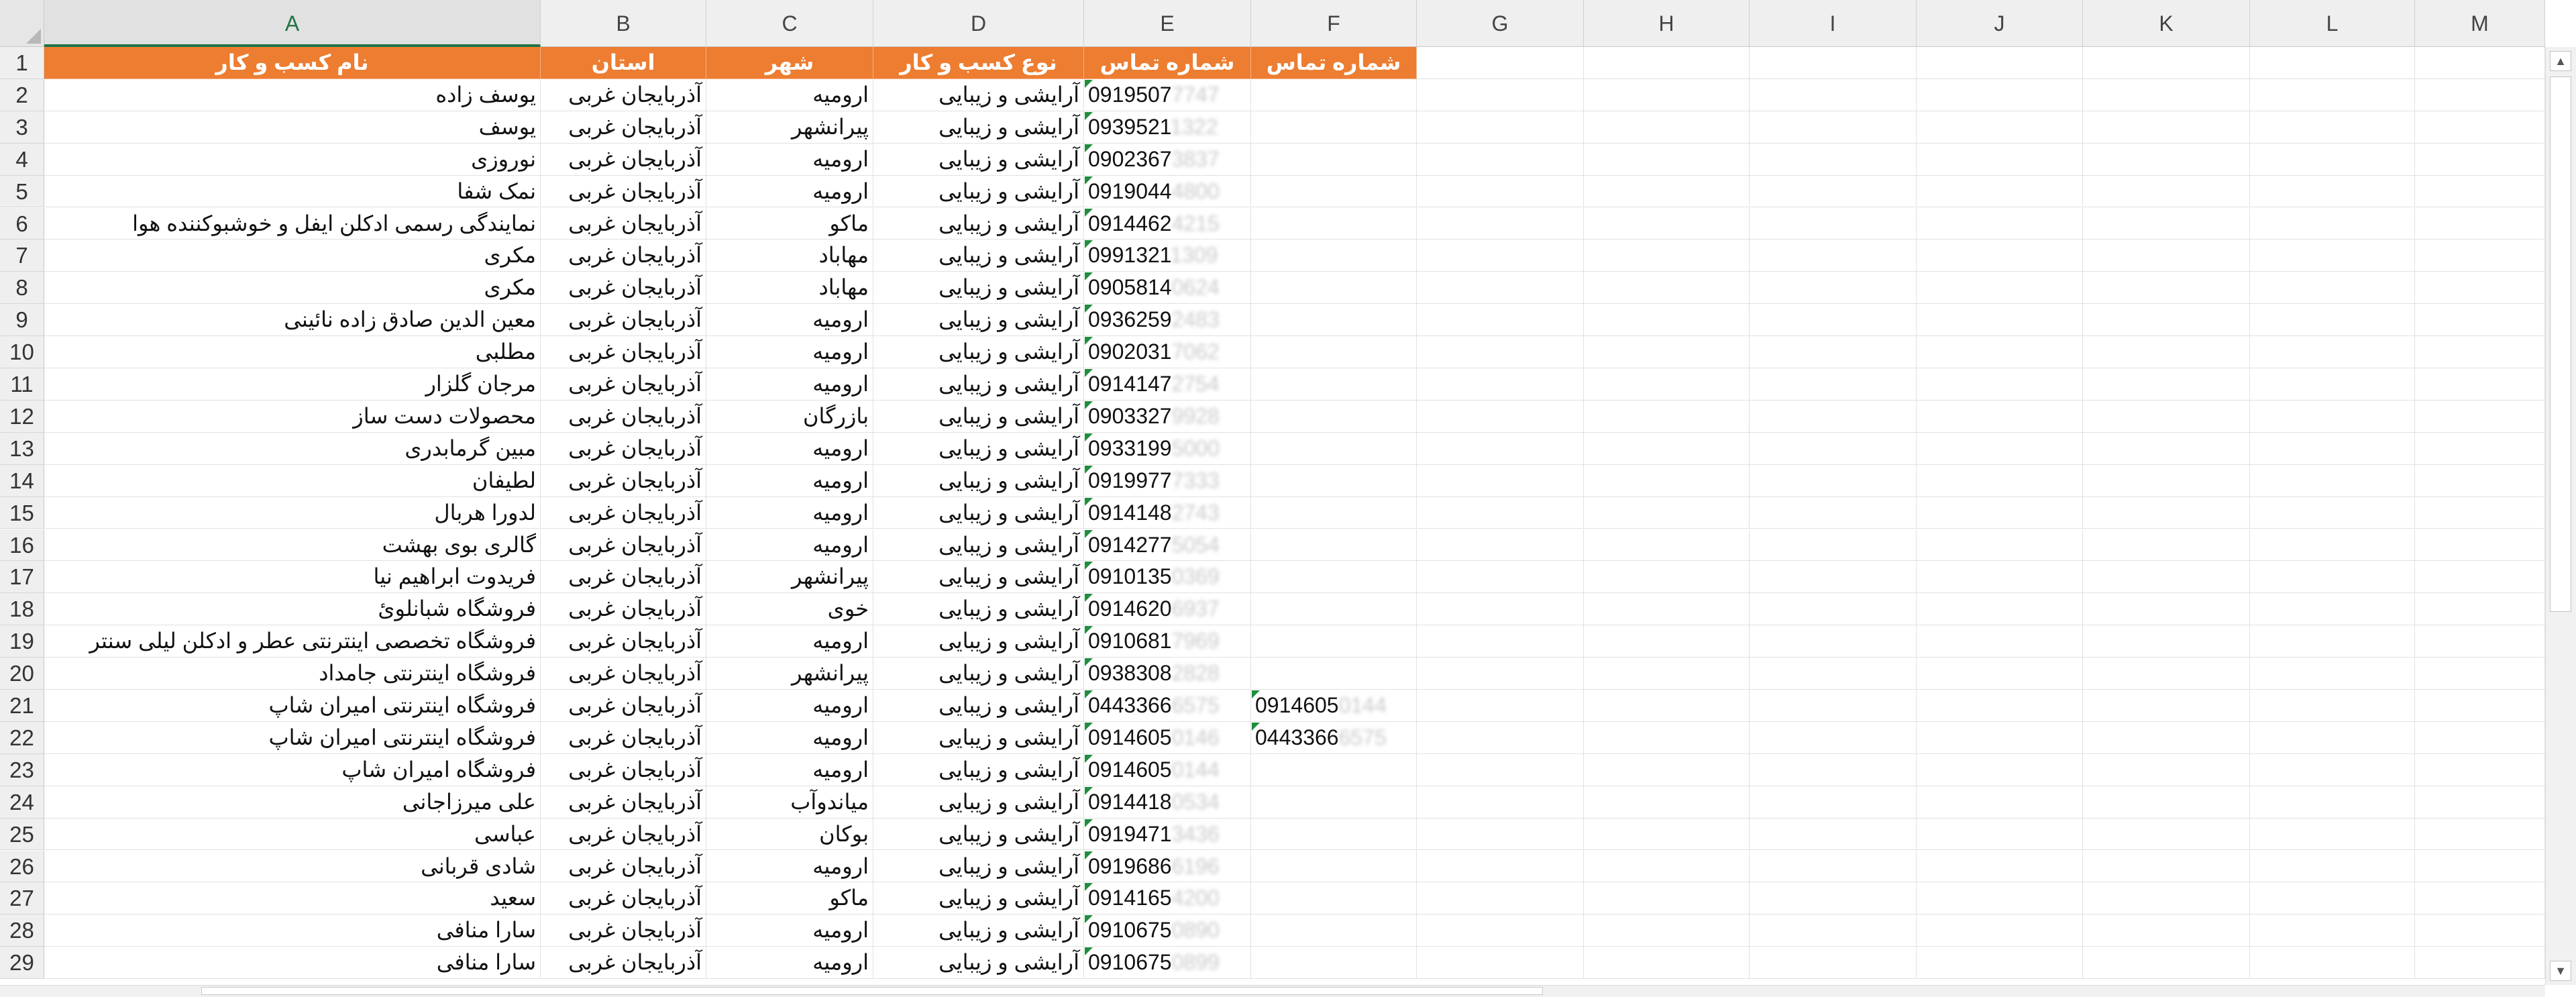 The image size is (2576, 997). What do you see at coordinates (2560, 971) in the screenshot?
I see `scroll-down-arrow-icon: ▼` at bounding box center [2560, 971].